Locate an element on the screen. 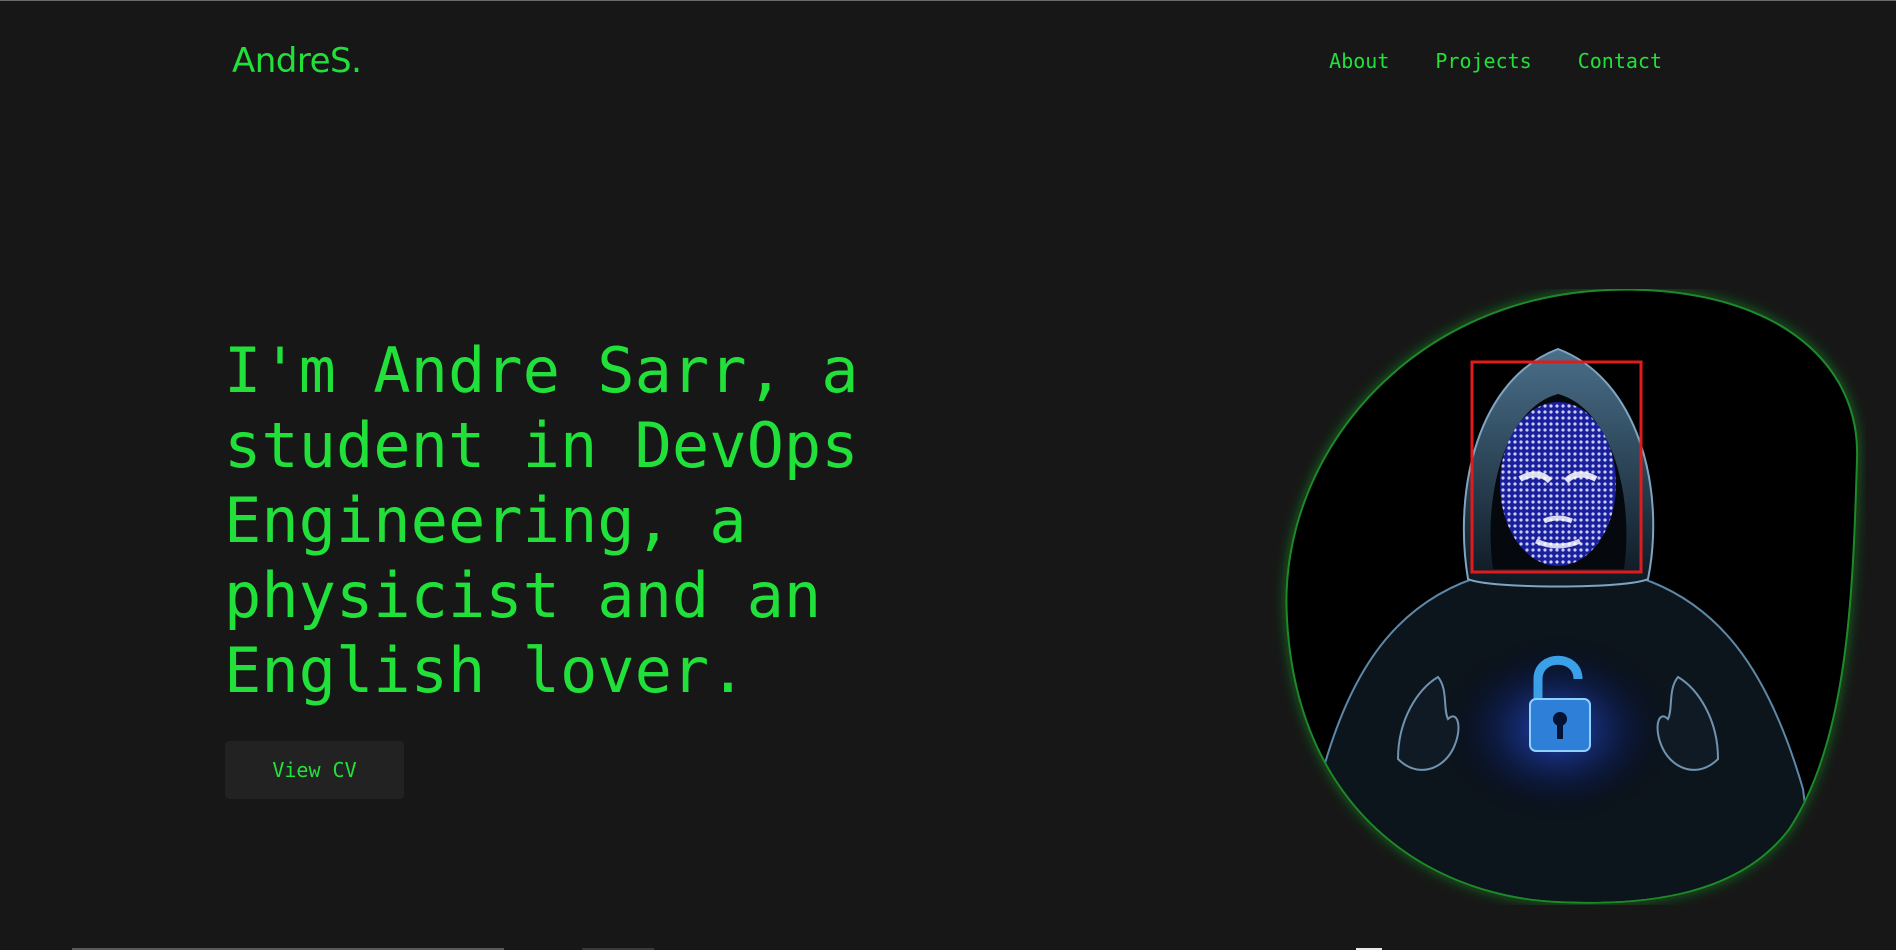 The image size is (1896, 950). main-nav: About Projects Contact is located at coordinates (1495, 61).